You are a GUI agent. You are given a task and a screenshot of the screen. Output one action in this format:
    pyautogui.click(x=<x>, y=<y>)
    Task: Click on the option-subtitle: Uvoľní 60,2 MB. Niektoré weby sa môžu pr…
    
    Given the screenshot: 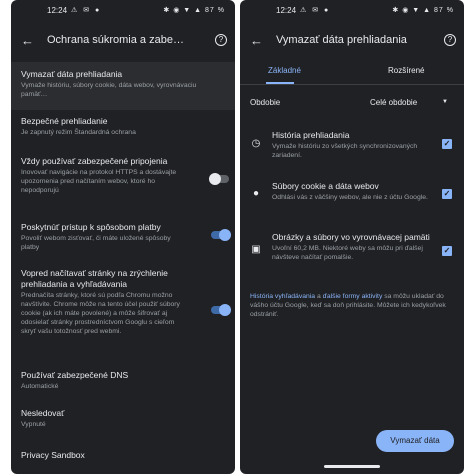 What is the action you would take?
    pyautogui.click(x=347, y=253)
    